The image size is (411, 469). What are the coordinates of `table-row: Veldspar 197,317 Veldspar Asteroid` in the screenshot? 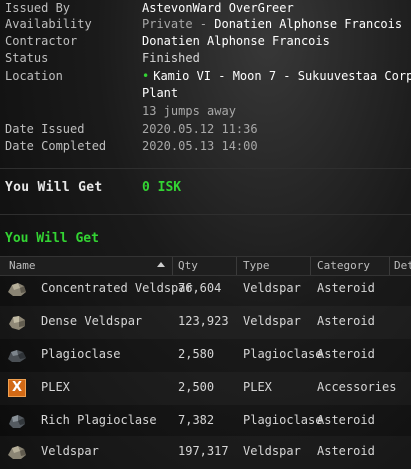 It's located at (205, 452).